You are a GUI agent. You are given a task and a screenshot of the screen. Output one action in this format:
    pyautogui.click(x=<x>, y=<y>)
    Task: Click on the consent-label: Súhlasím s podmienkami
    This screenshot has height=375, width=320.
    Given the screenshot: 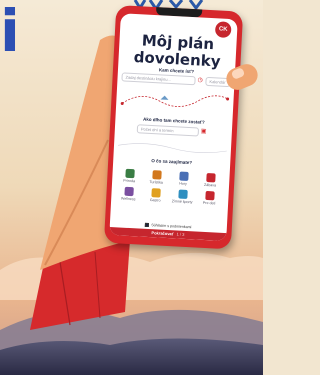 What is the action you would take?
    pyautogui.click(x=171, y=226)
    